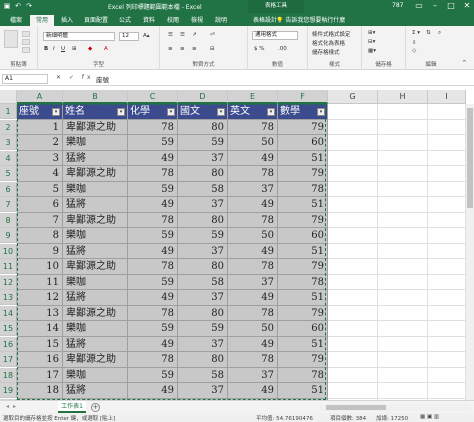 The image size is (474, 422). What do you see at coordinates (173, 20) in the screenshot?
I see `tab-review: 校閱` at bounding box center [173, 20].